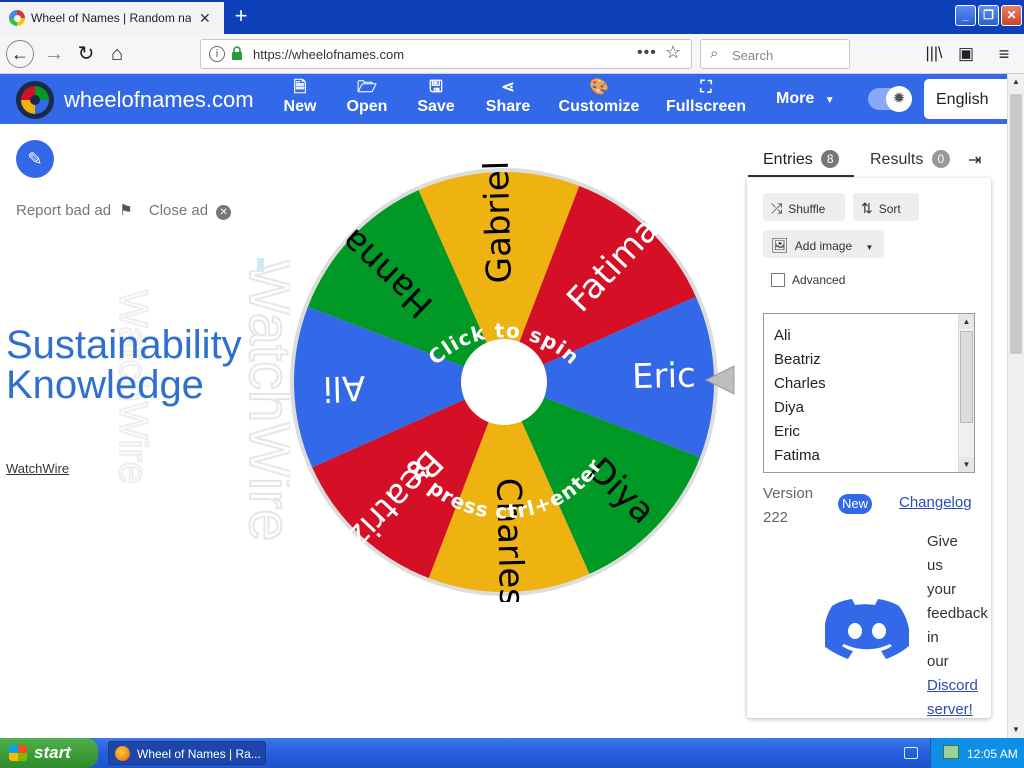 This screenshot has width=1024, height=768. What do you see at coordinates (823, 244) in the screenshot?
I see `add-image-button: 🖼 Add image ▼` at bounding box center [823, 244].